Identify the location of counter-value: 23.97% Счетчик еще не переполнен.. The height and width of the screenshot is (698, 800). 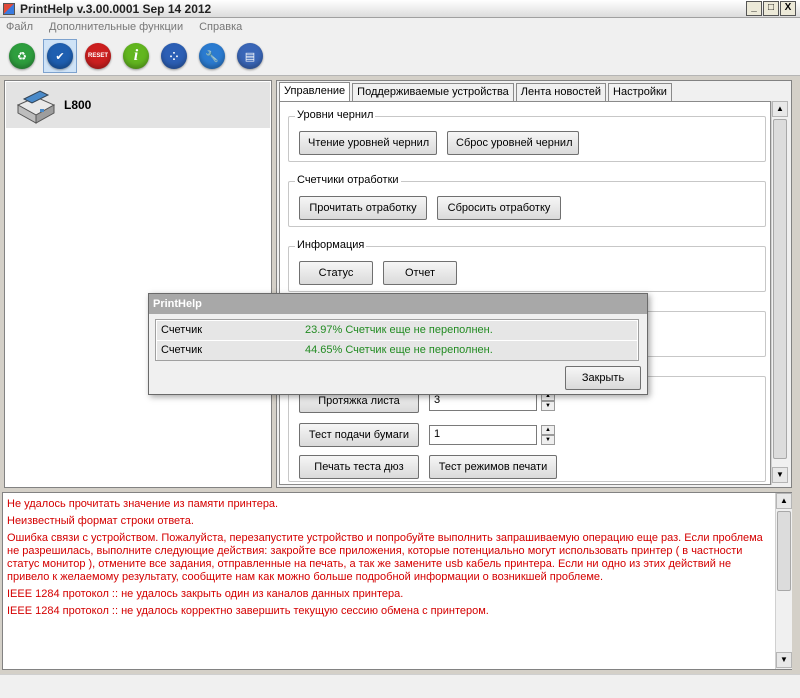
(399, 330).